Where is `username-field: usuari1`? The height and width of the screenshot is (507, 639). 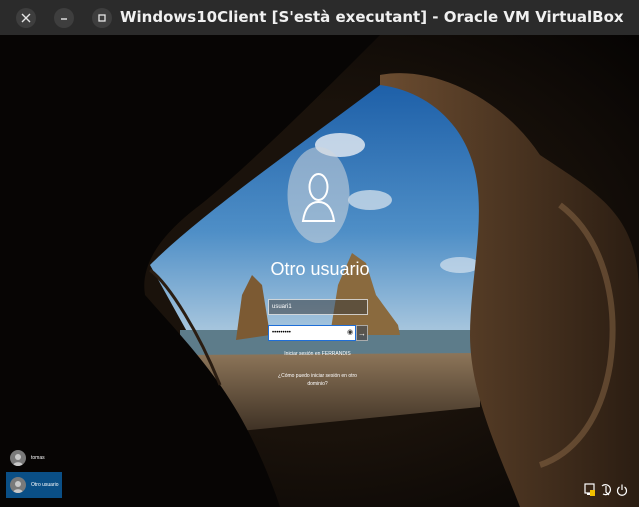
username-field: usuari1 is located at coordinates (318, 307).